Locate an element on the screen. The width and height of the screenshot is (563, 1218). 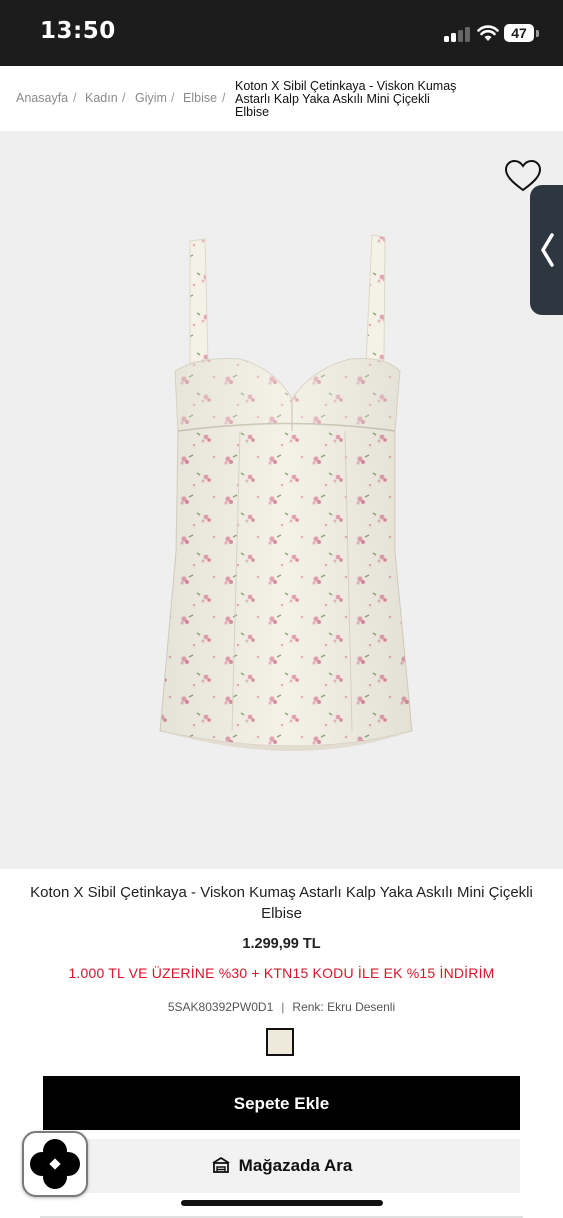
breadcrumb-elbise: Elbise is located at coordinates (200, 98).